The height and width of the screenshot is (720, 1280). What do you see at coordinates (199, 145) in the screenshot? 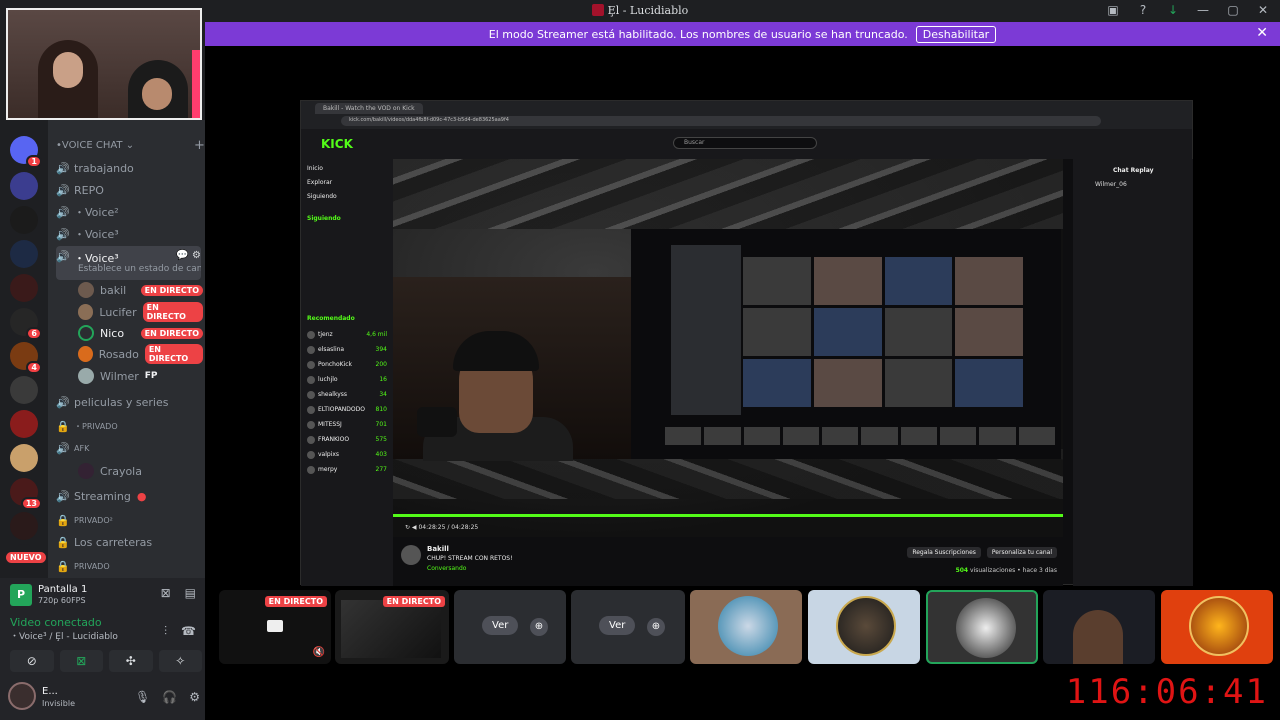
I see `add-channel-icon: +` at bounding box center [199, 145].